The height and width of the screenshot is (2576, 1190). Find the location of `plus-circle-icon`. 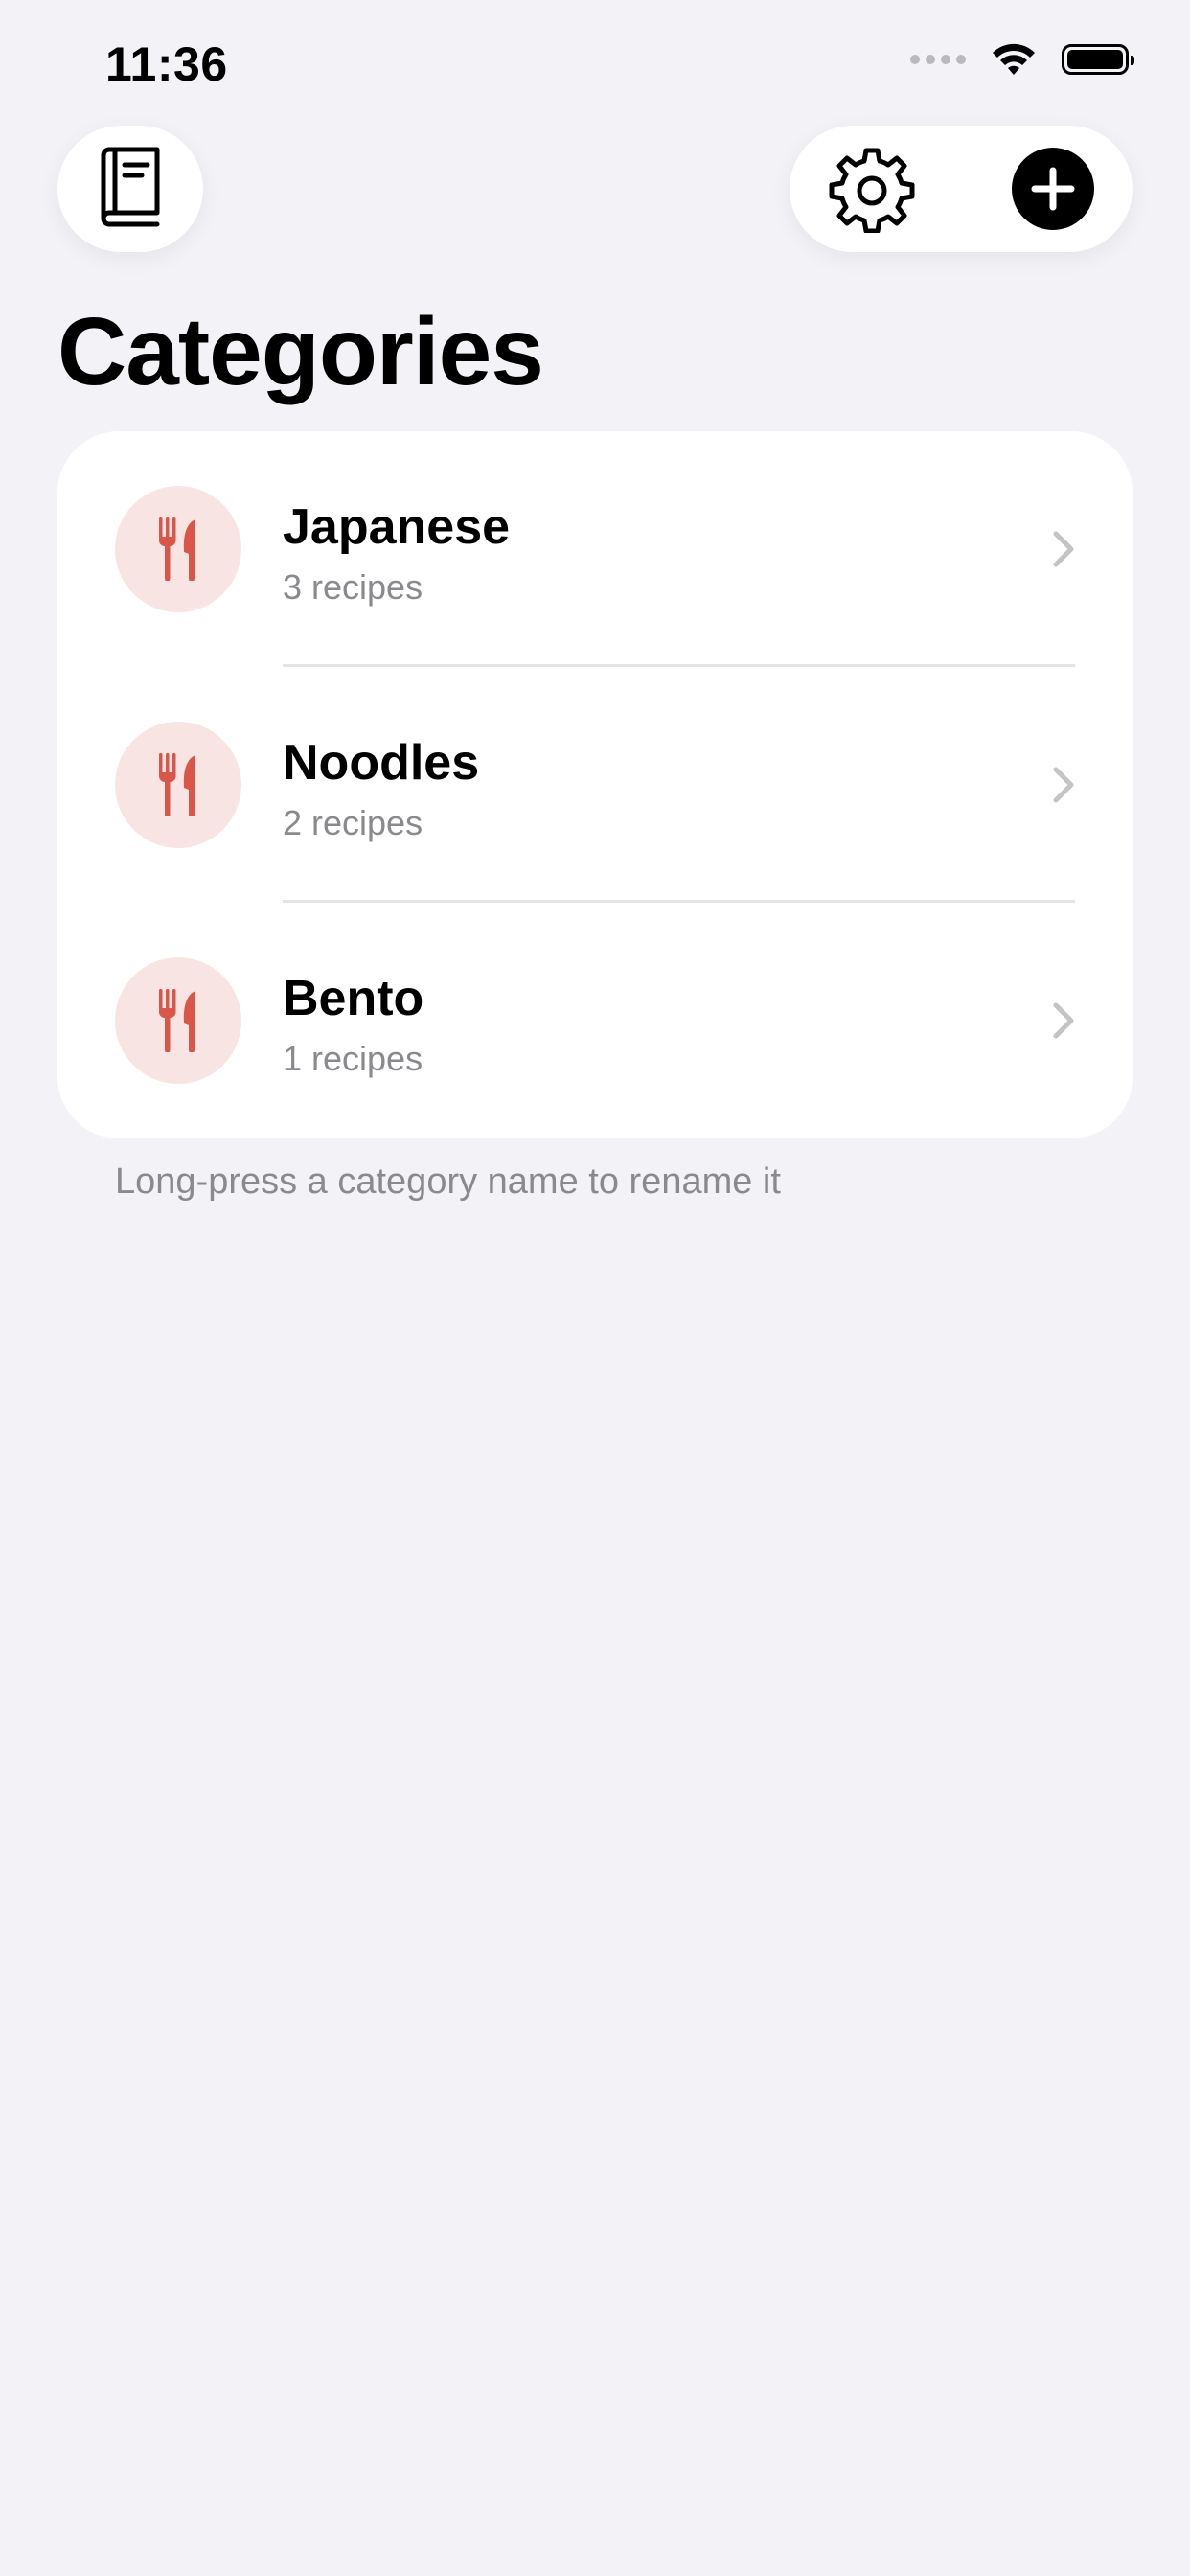

plus-circle-icon is located at coordinates (1053, 189).